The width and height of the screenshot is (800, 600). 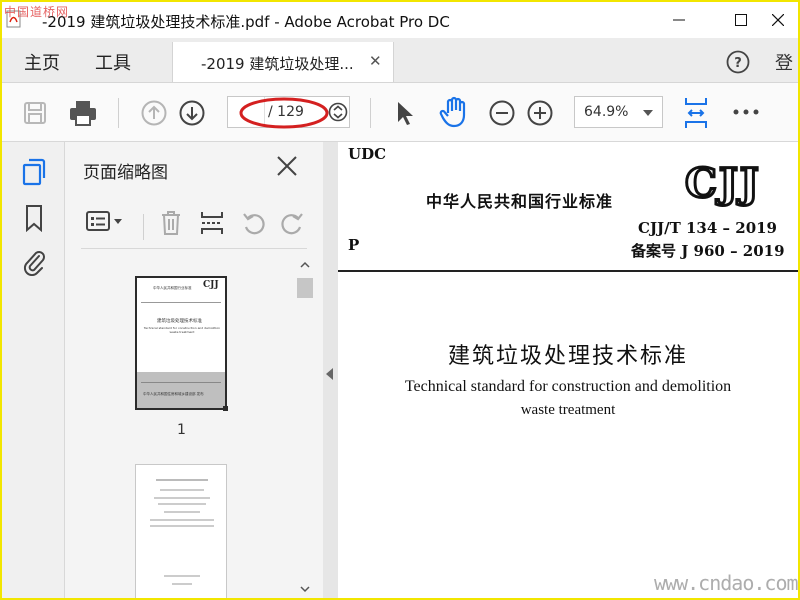 What do you see at coordinates (284, 113) in the screenshot?
I see `highlight-ellipse-annotation` at bounding box center [284, 113].